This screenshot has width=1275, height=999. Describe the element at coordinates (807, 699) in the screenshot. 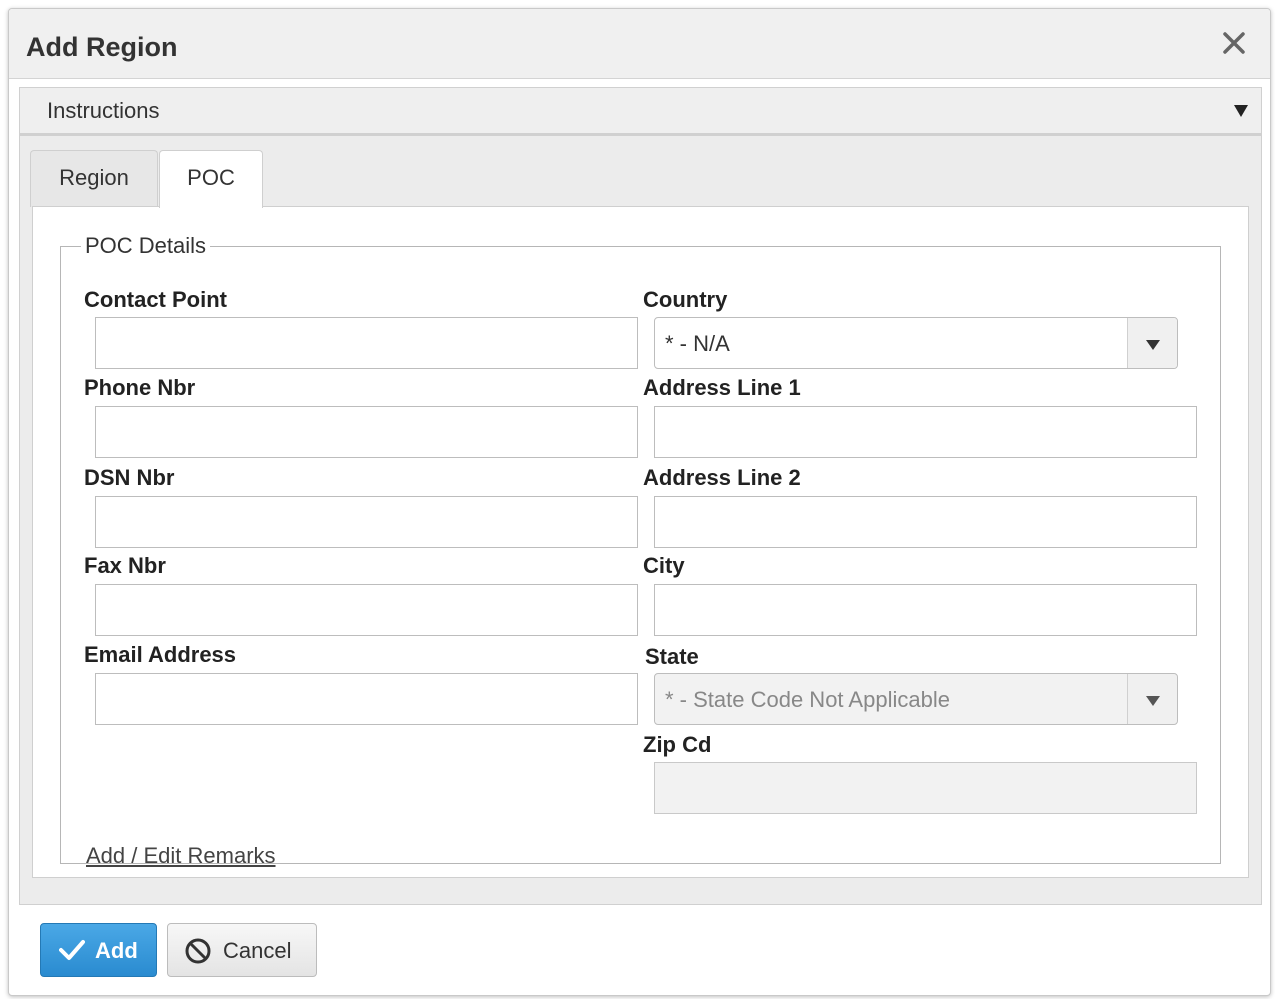

I see `state-selected-value: * - State Code Not Applicable` at that location.